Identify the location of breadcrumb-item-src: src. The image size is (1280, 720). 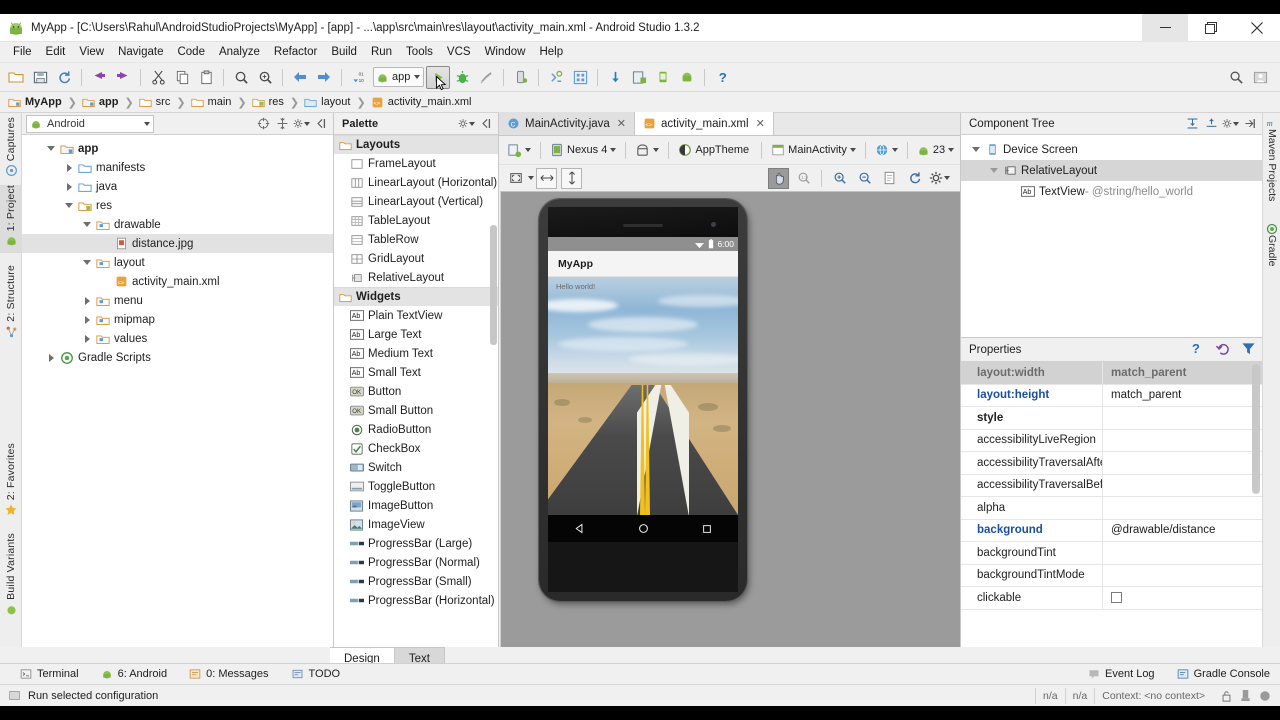
(154, 102).